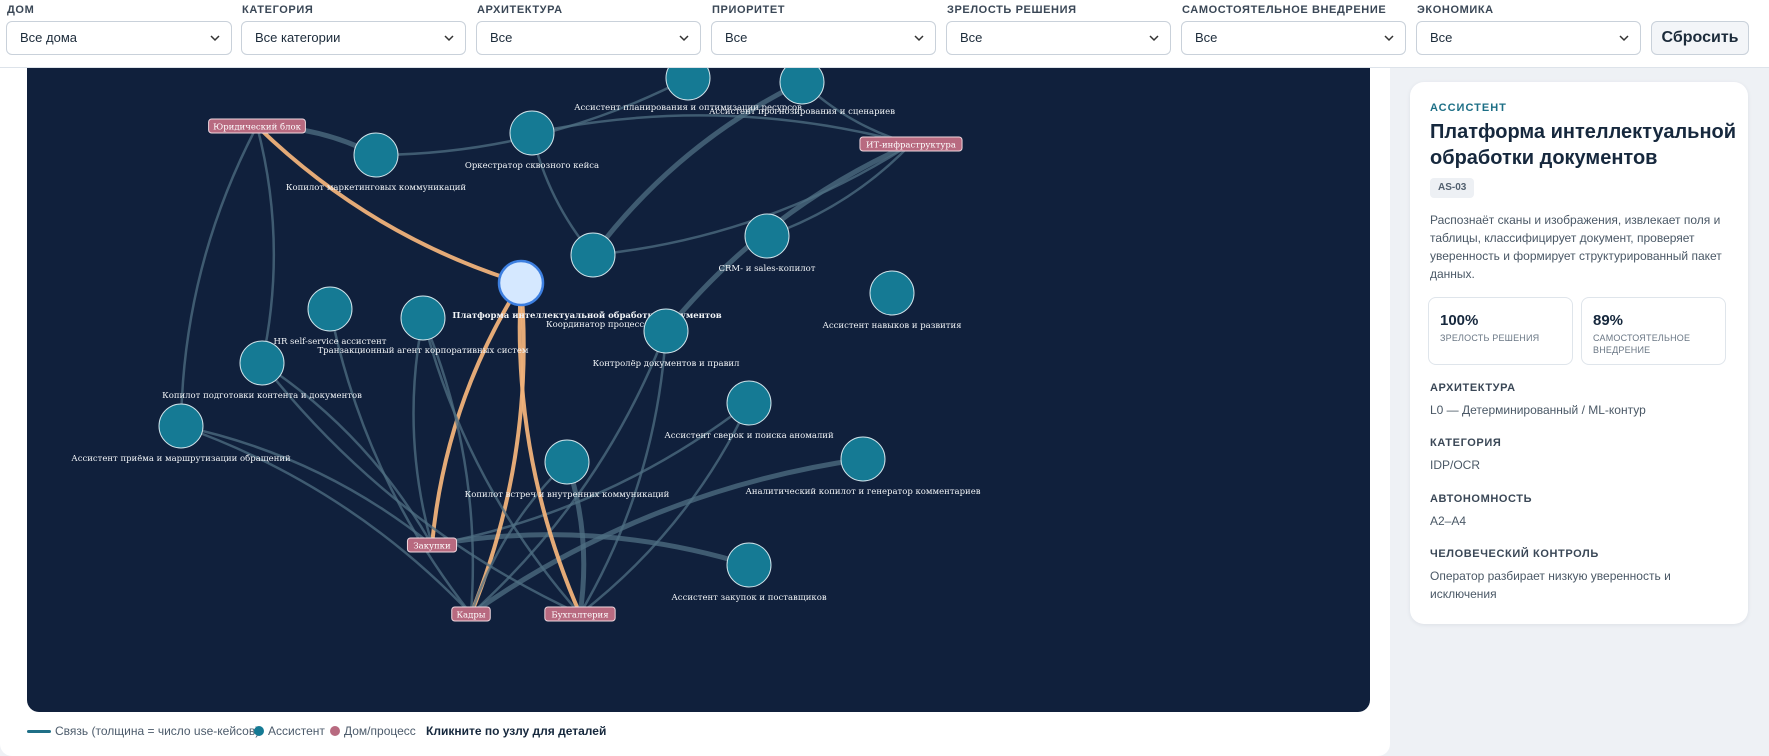 The image size is (1769, 756). I want to click on node-label: Ассистент закупок и поставщиков, so click(748, 598).